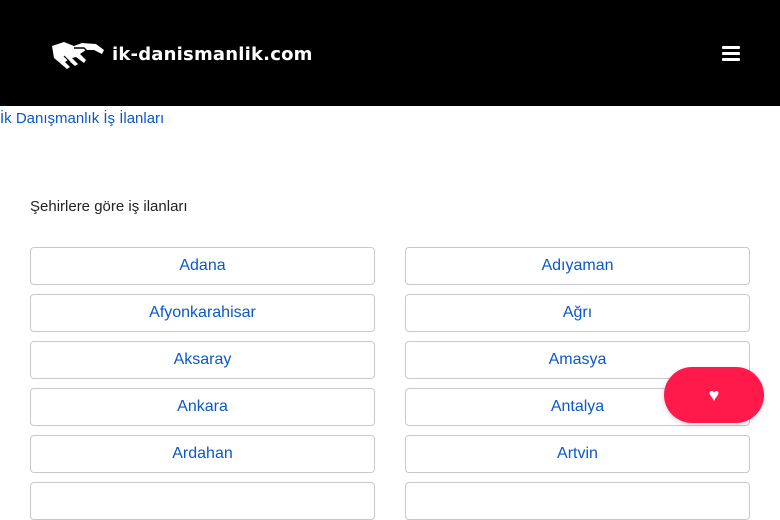 This screenshot has height=520, width=780. I want to click on site-logo: ik-danismanlik.com, so click(181, 54).